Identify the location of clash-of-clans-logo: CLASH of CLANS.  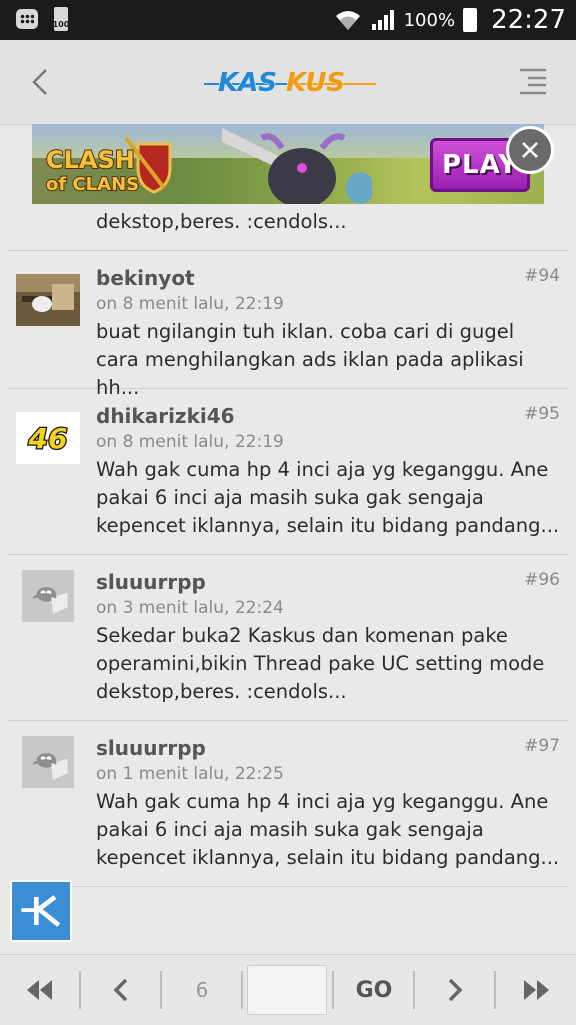
(108, 166).